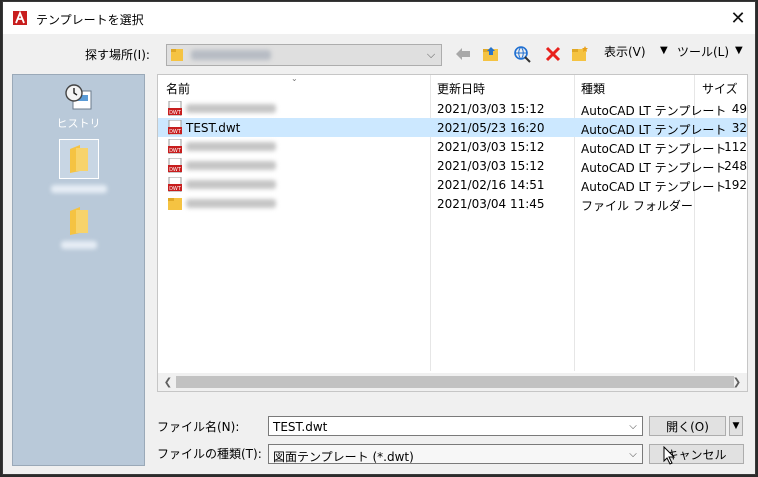  Describe the element at coordinates (213, 128) in the screenshot. I see `file-name: TEST.dwt` at that location.